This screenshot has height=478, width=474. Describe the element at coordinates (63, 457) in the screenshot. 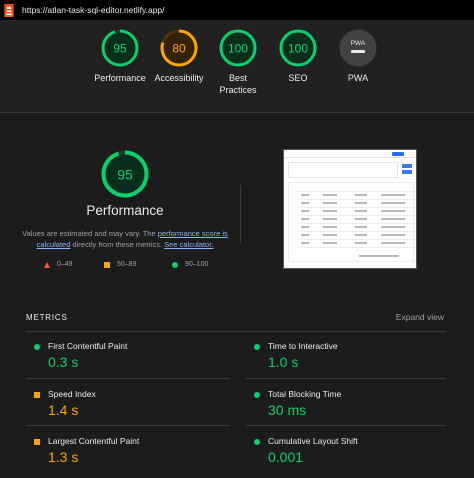

I see `metric-value: 1.3 s` at that location.